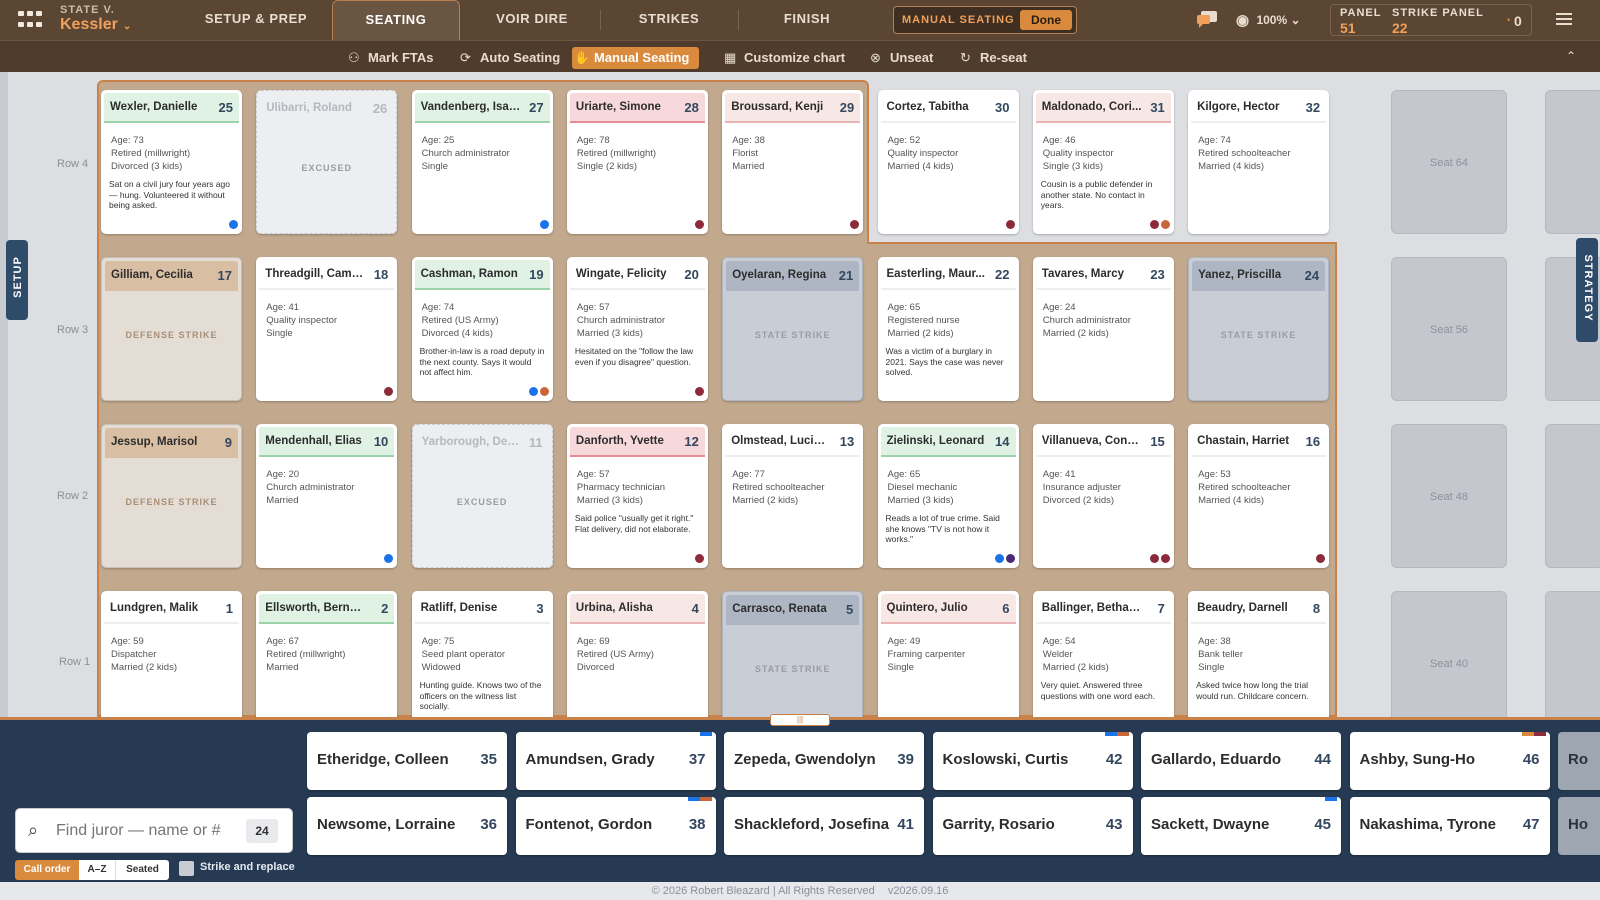 Image resolution: width=1600 pixels, height=900 pixels. Describe the element at coordinates (1241, 826) in the screenshot. I see `queue-juror-card: Sackett, Dwayne 45` at that location.